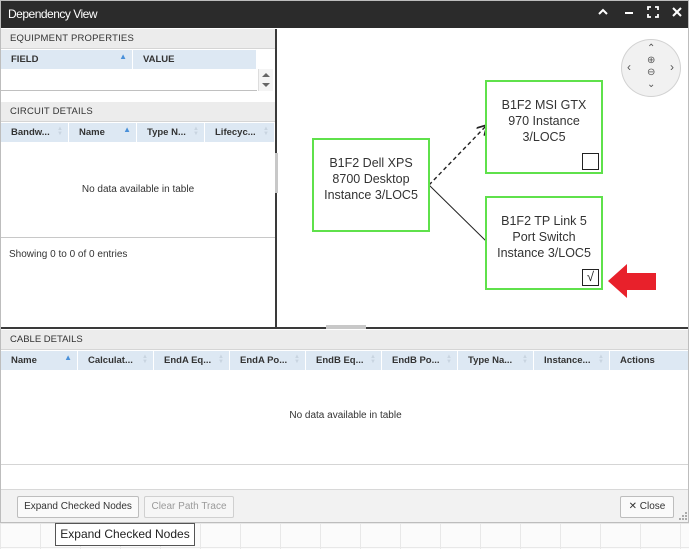 The width and height of the screenshot is (689, 549). Describe the element at coordinates (189, 507) in the screenshot. I see `clear-path-trace-button: Clear Path Trace` at that location.